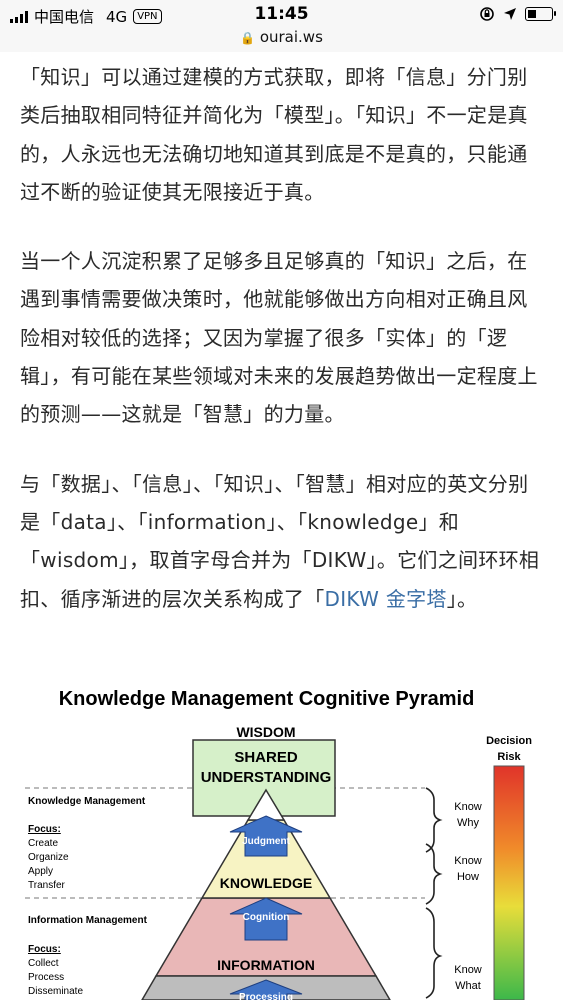 The image size is (563, 1000). What do you see at coordinates (468, 807) in the screenshot?
I see `know-why-label-1: Know` at bounding box center [468, 807].